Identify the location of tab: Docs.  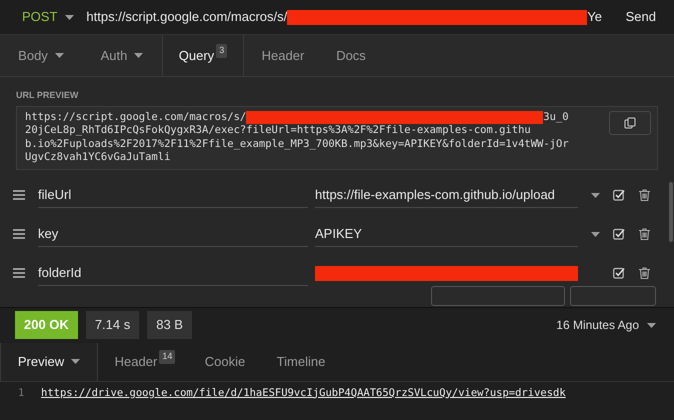
(351, 55).